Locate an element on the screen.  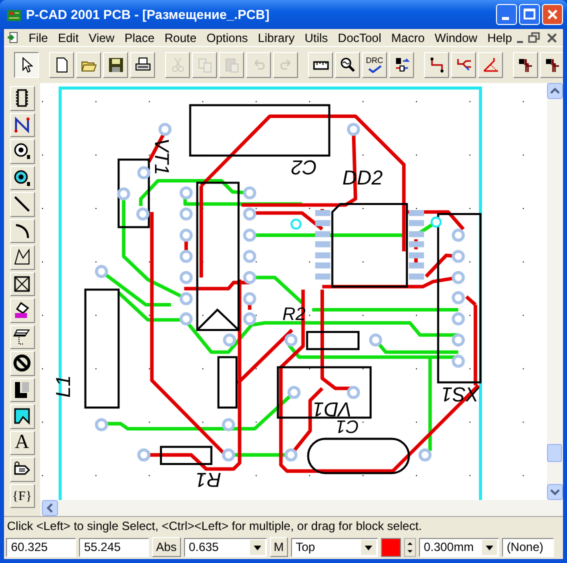
flag-tool-button is located at coordinates (22, 416).